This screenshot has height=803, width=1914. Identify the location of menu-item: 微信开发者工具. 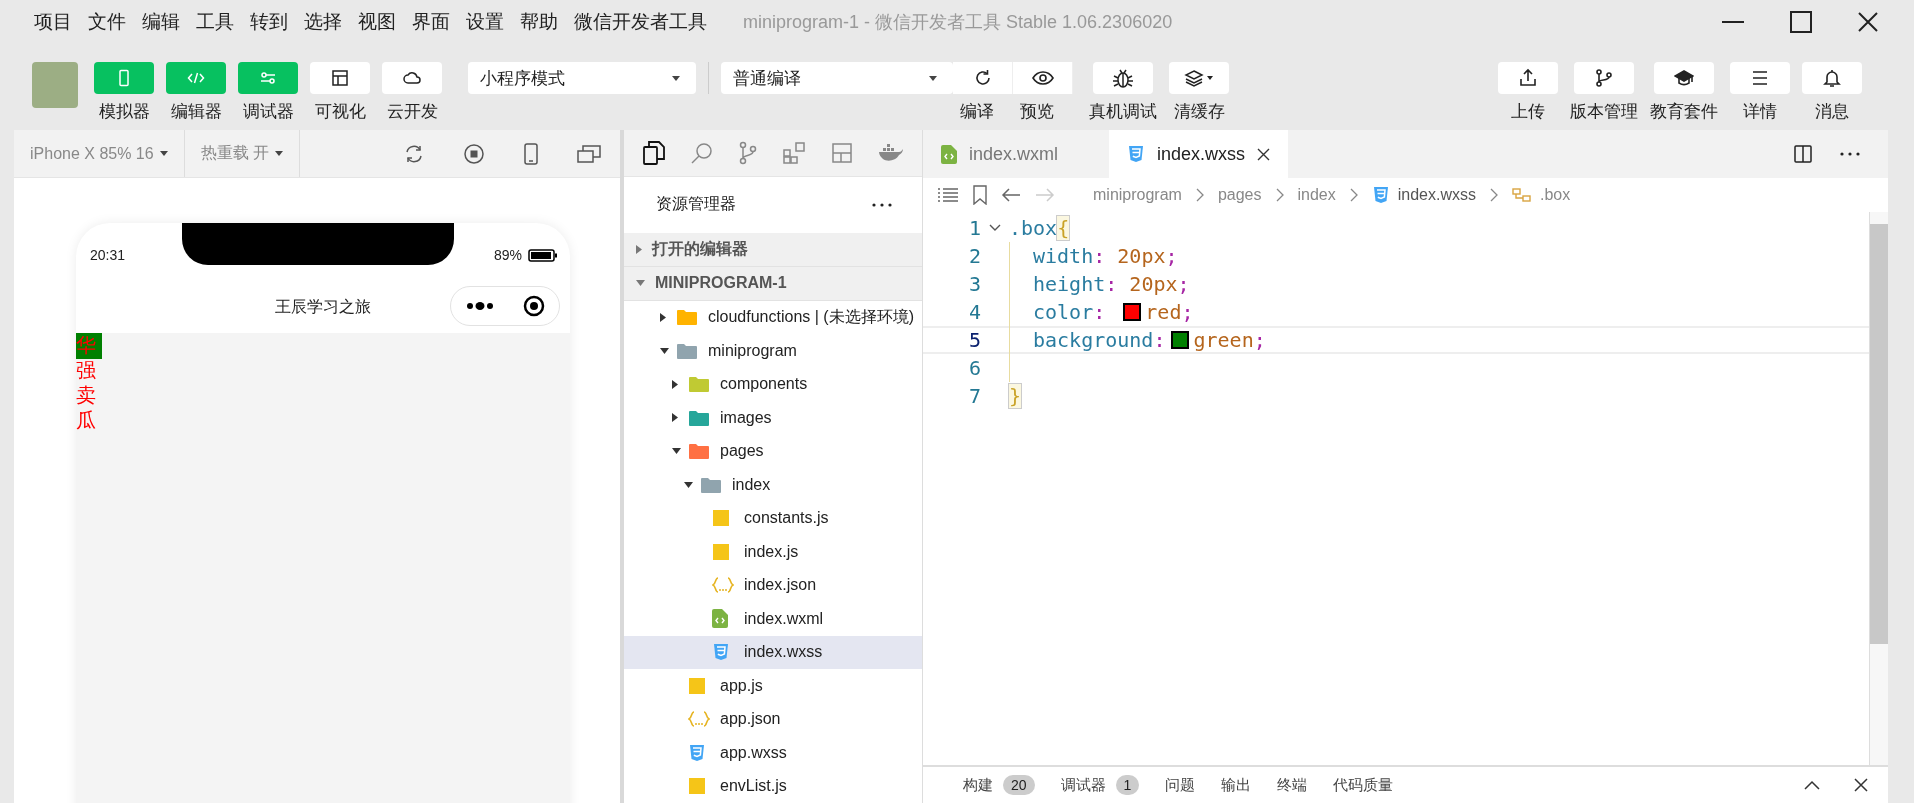
(640, 22).